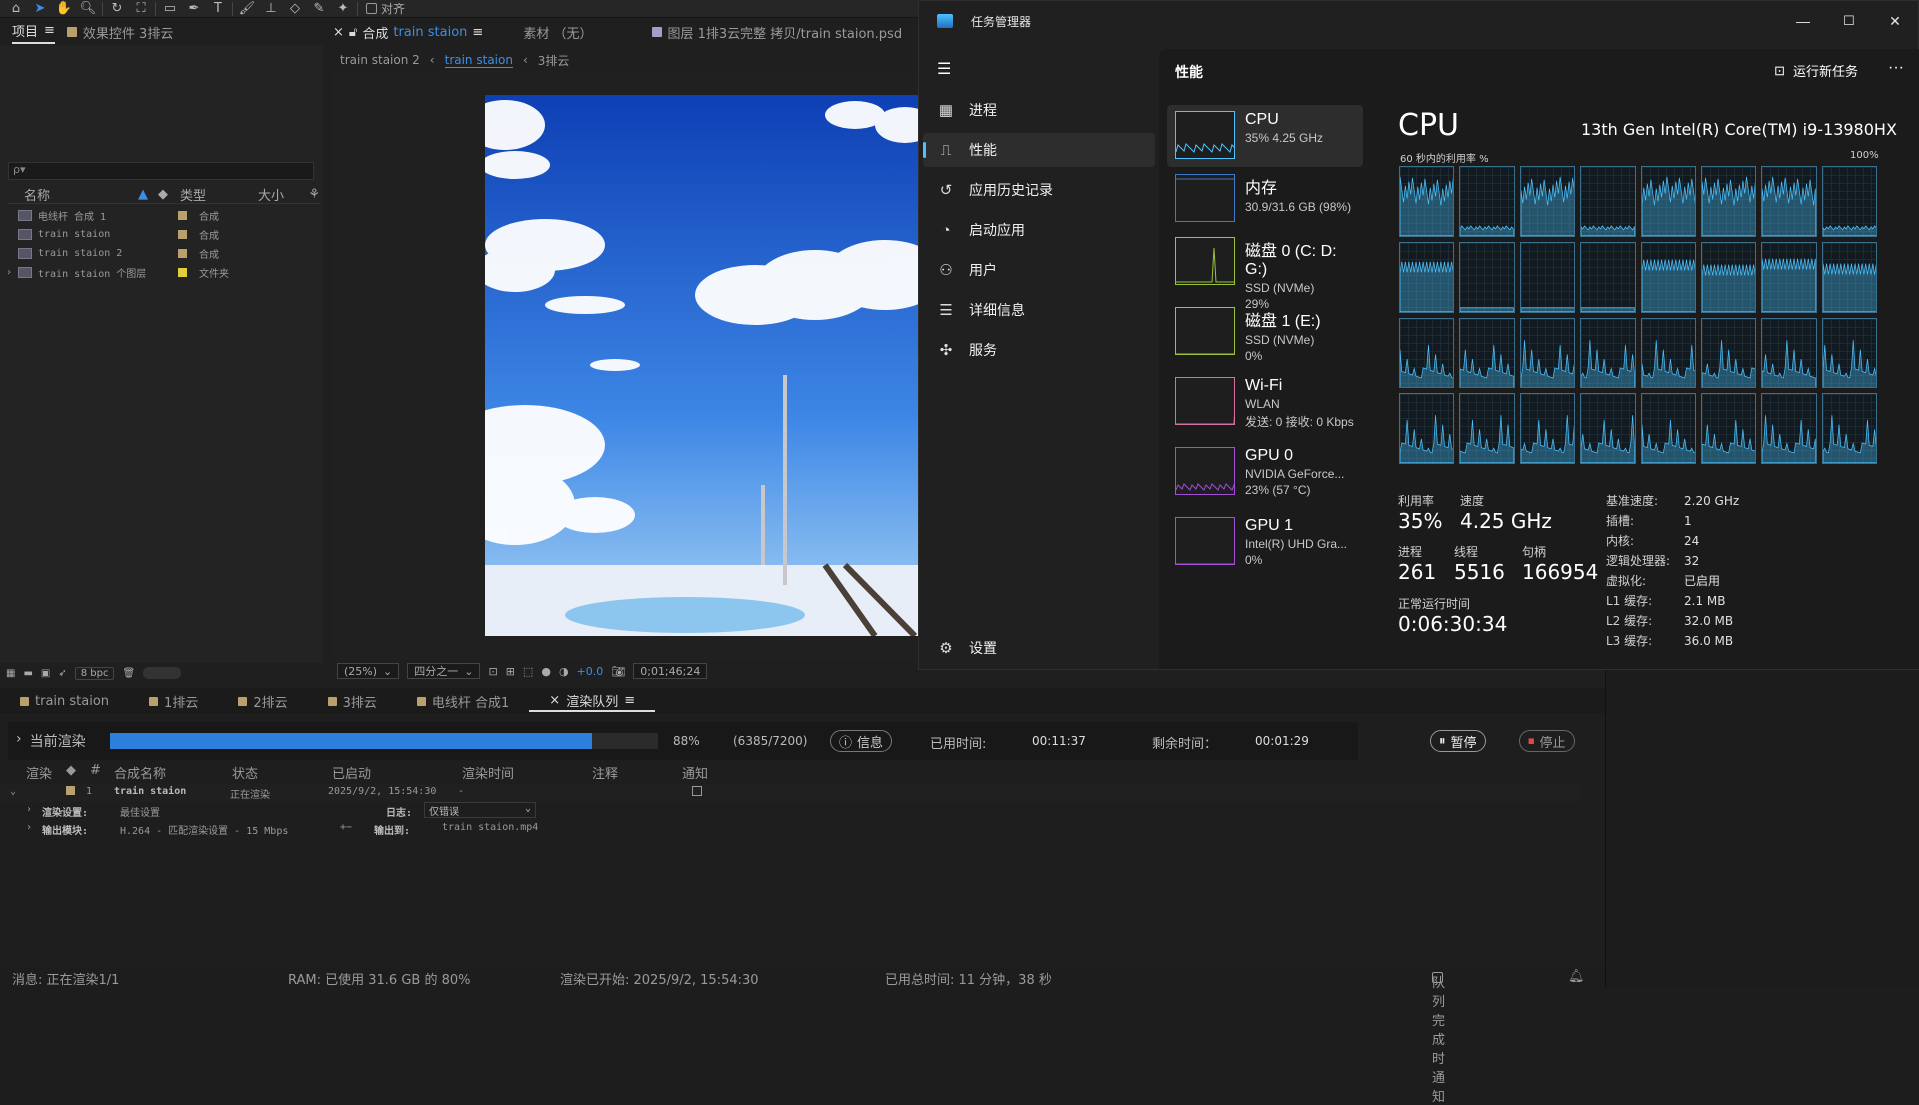 This screenshot has height=1105, width=1919. I want to click on col-comp: 合成名称, so click(140, 772).